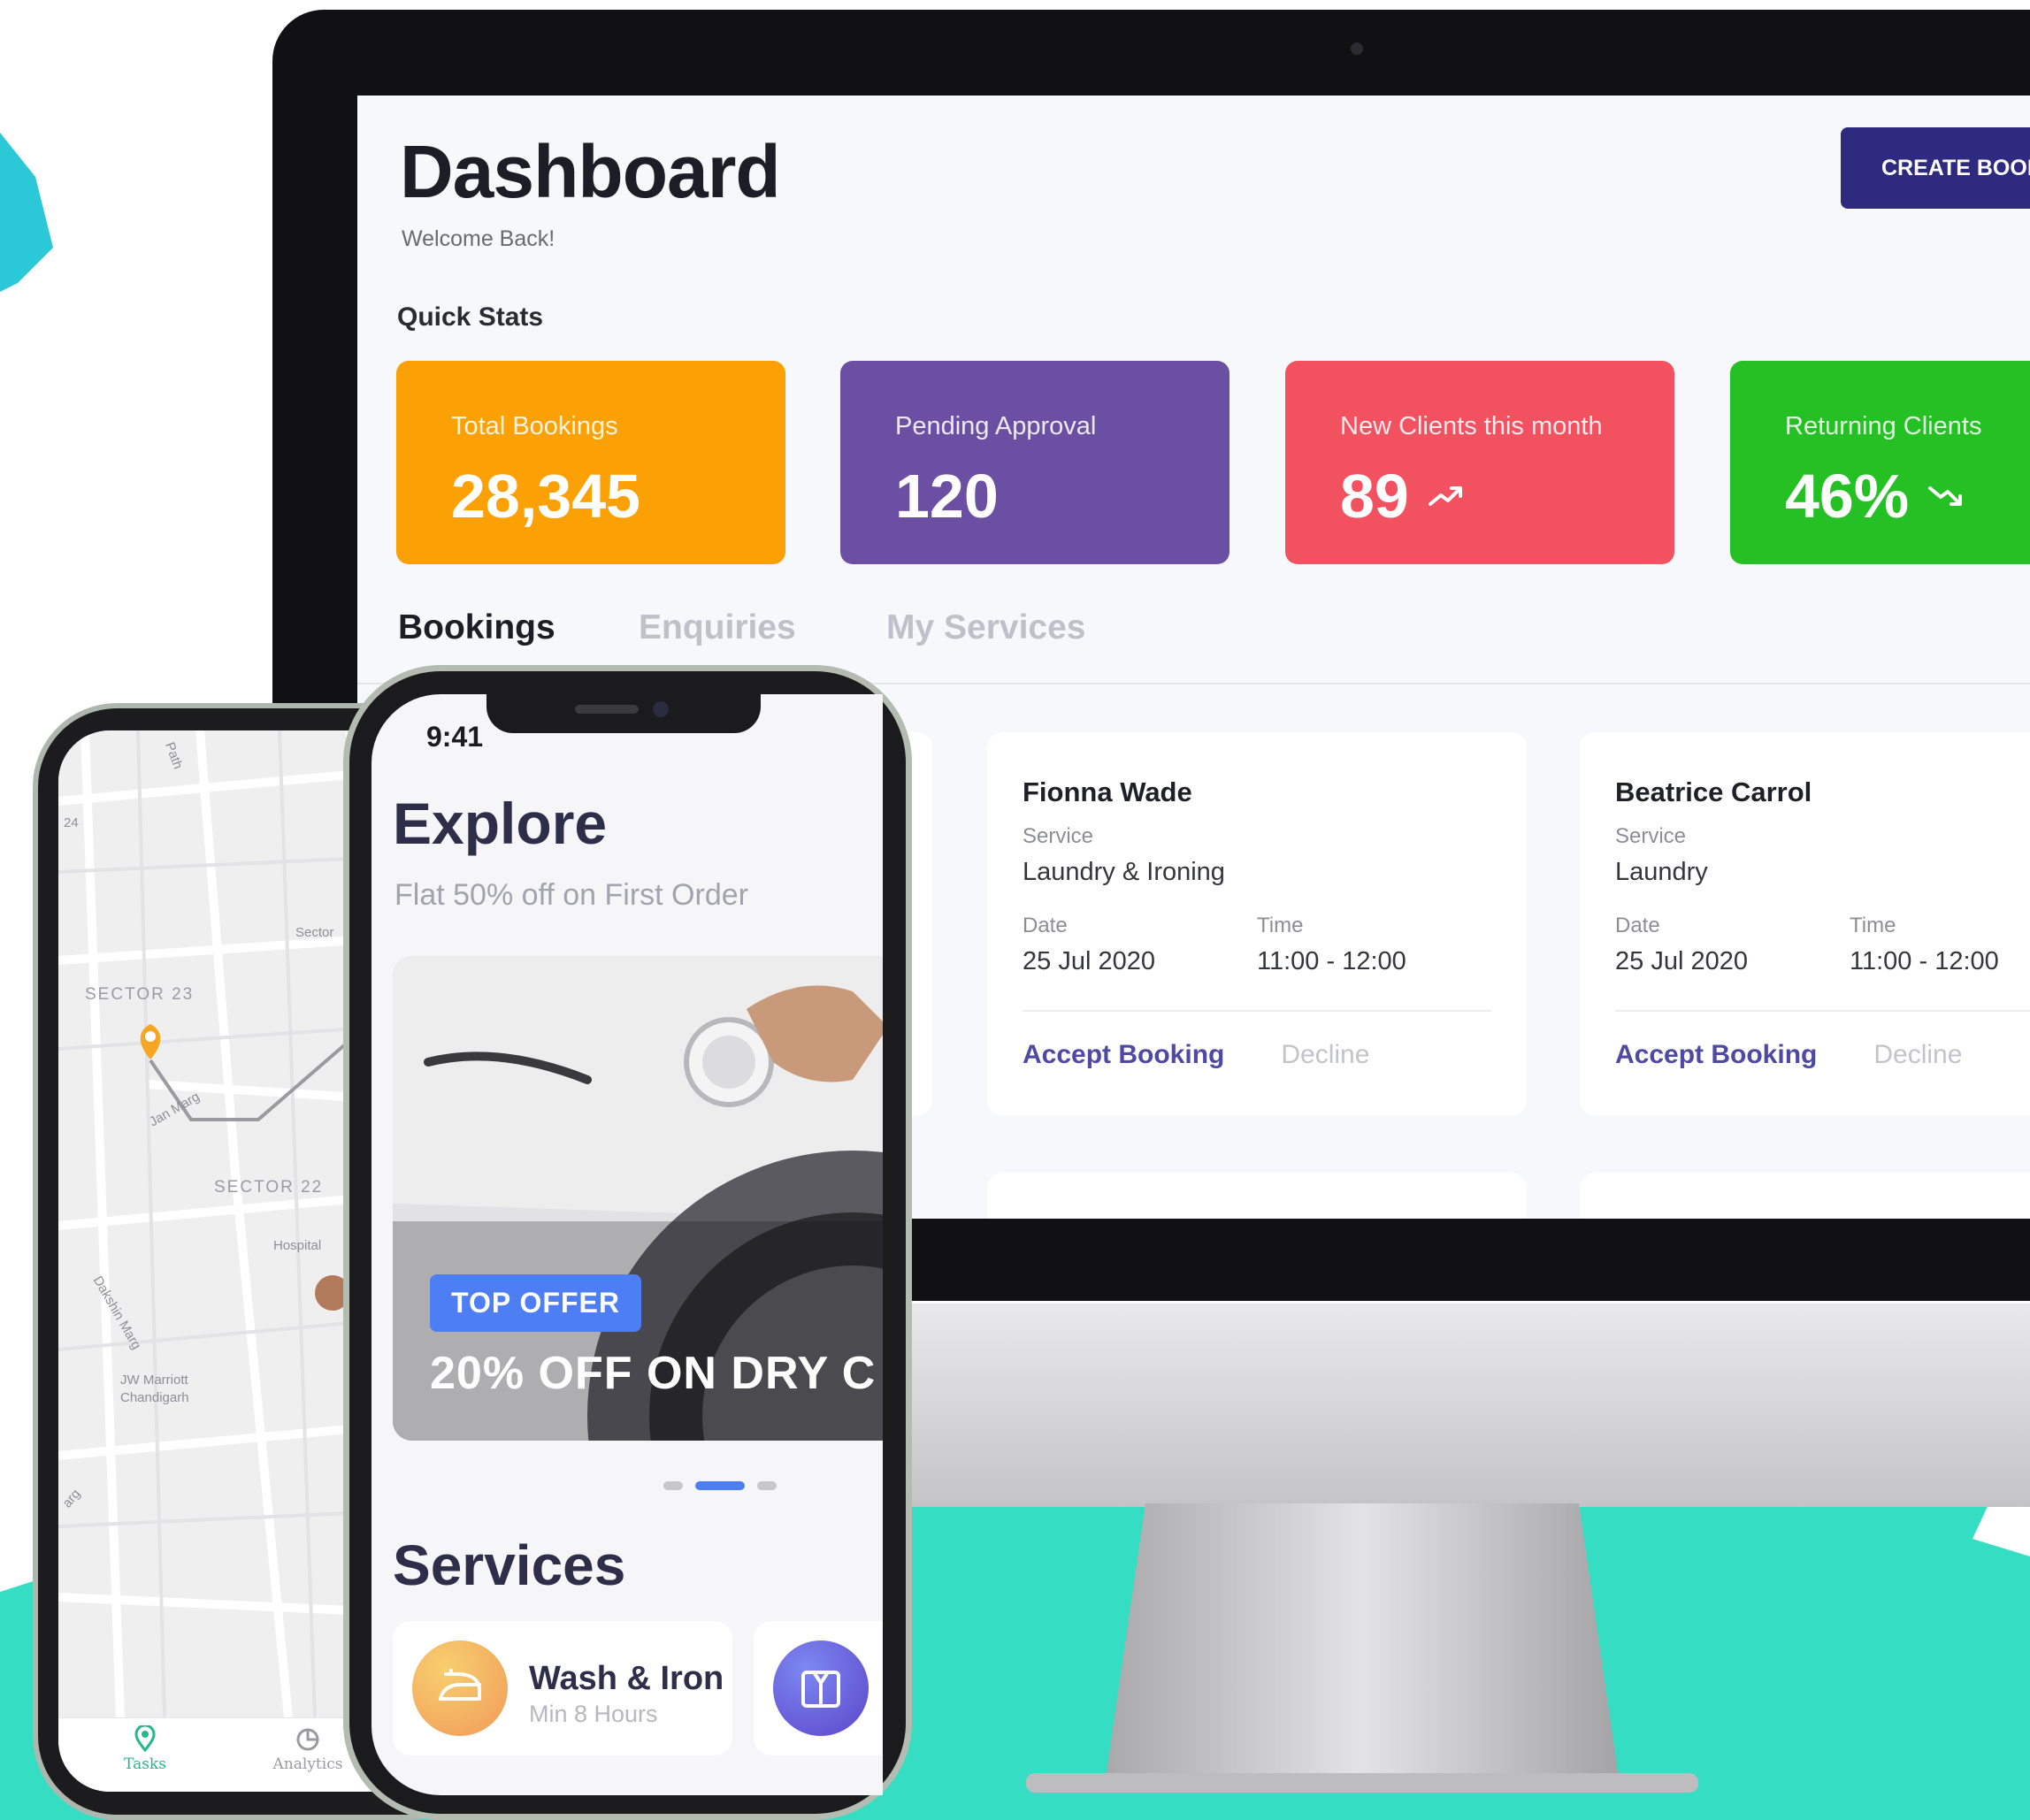 The image size is (2030, 1820). What do you see at coordinates (470, 317) in the screenshot?
I see `quick-stats-heading: Quick Stats` at bounding box center [470, 317].